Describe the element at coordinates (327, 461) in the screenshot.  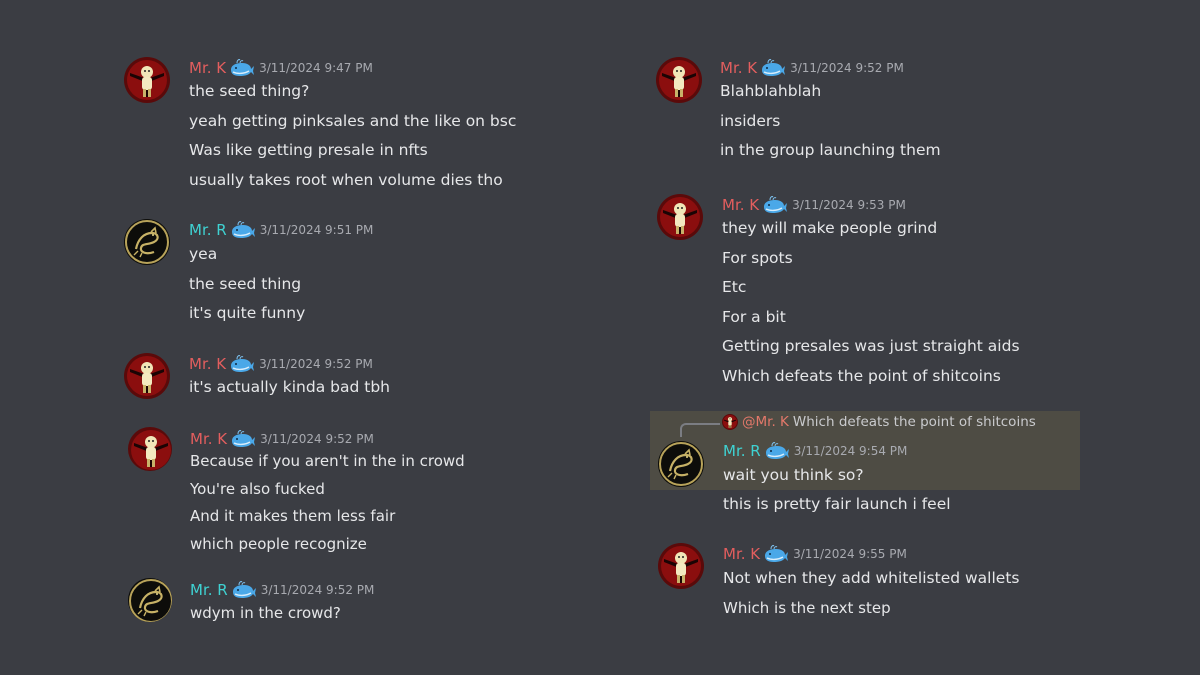
I see `message-text: Because if you aren't in the in crowd` at that location.